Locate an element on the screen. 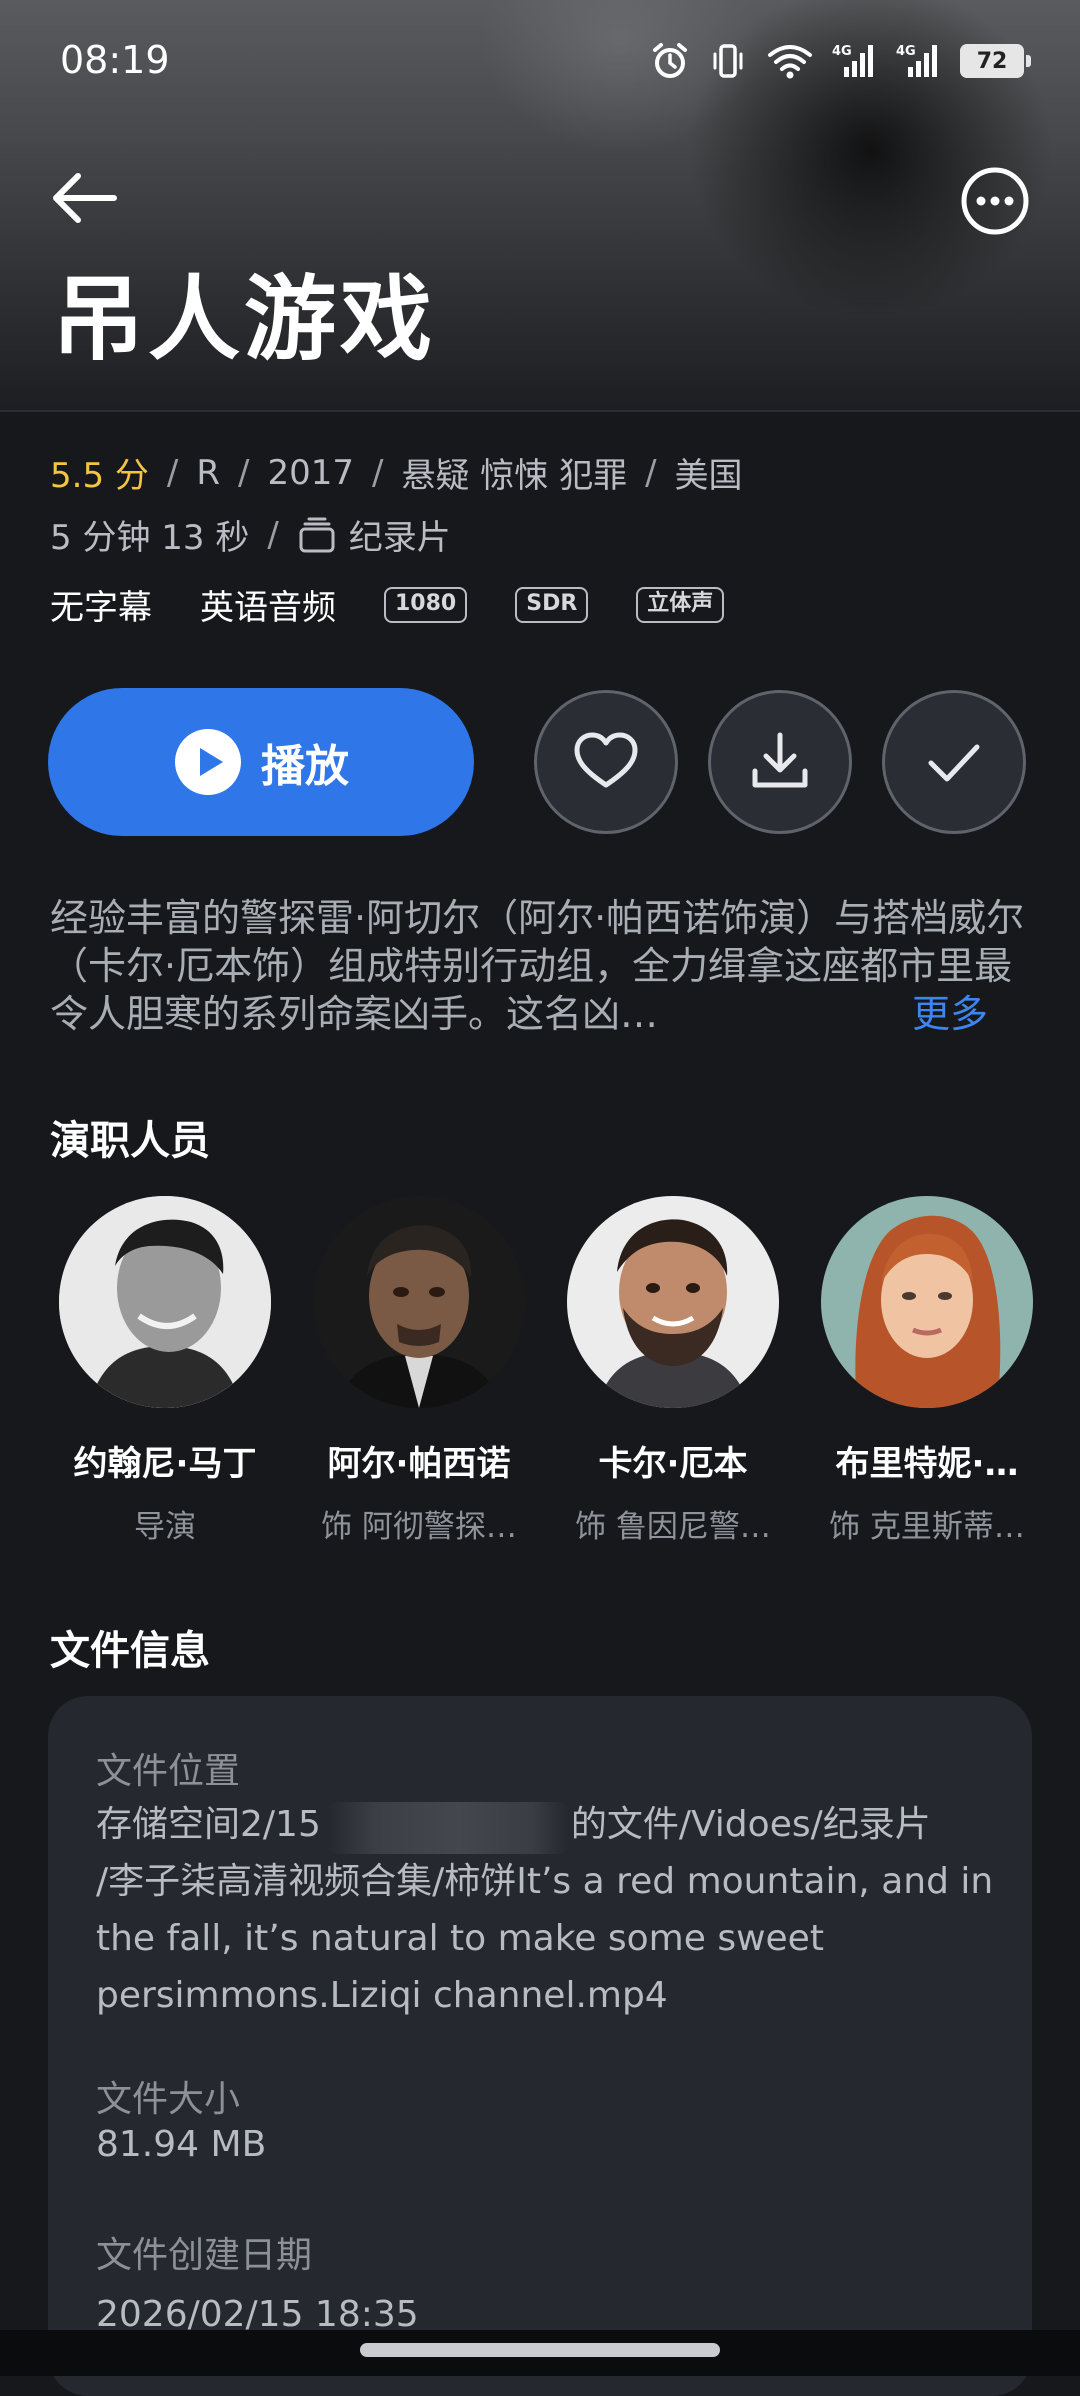  duration: 5 分钟 13 秒 is located at coordinates (150, 538).